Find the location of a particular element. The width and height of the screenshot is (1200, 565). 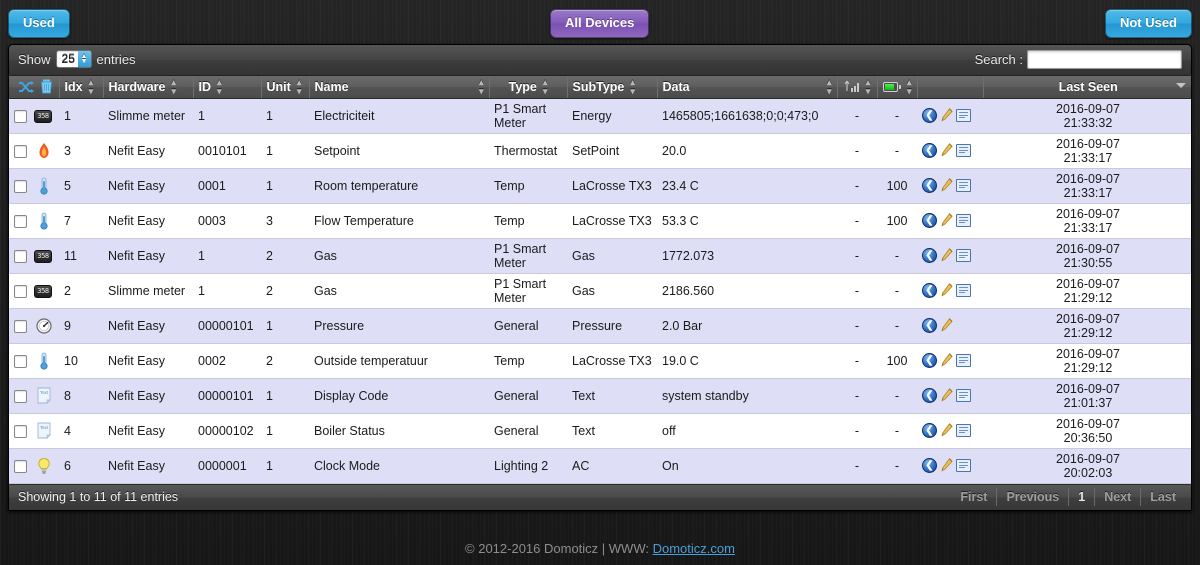

cell-signal: - is located at coordinates (857, 361).